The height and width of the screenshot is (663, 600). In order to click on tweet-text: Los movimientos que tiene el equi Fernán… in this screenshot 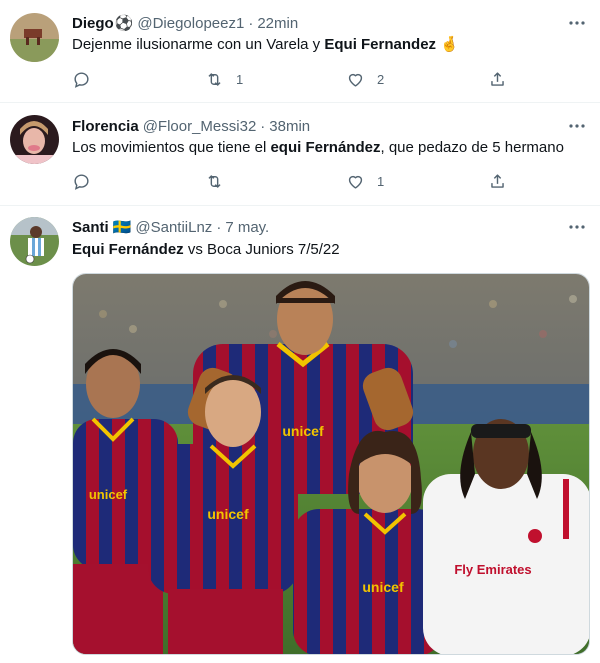, I will do `click(318, 148)`.